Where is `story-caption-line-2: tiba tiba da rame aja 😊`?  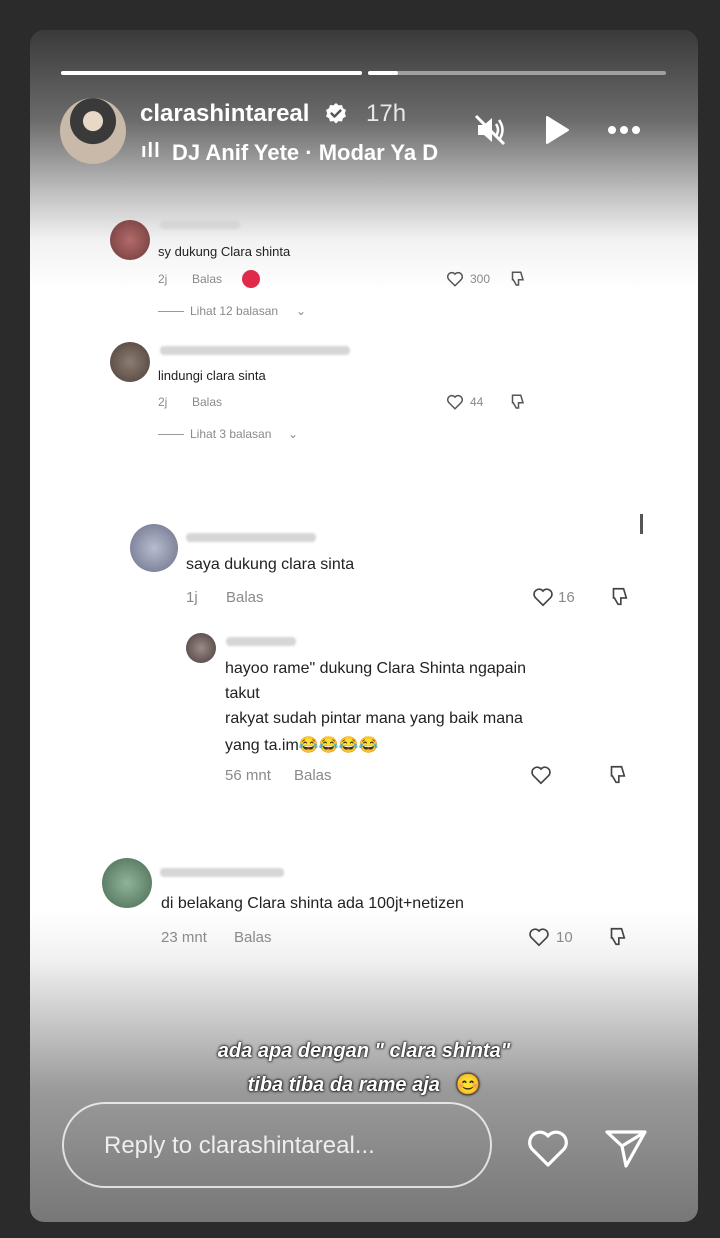 story-caption-line-2: tiba tiba da rame aja 😊 is located at coordinates (364, 1084).